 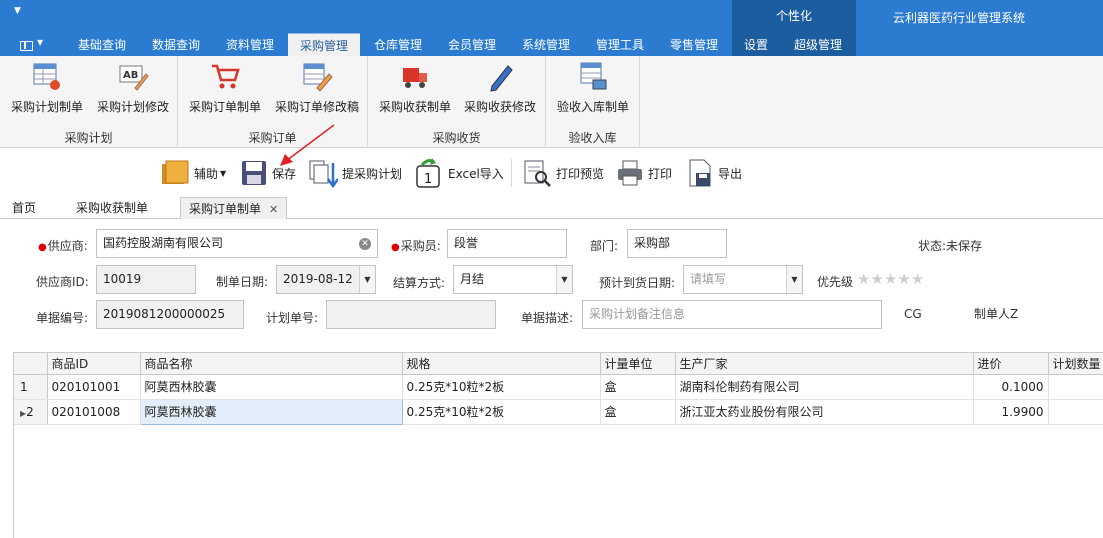 What do you see at coordinates (620, 44) in the screenshot?
I see `tab-management-tools: 管理工具` at bounding box center [620, 44].